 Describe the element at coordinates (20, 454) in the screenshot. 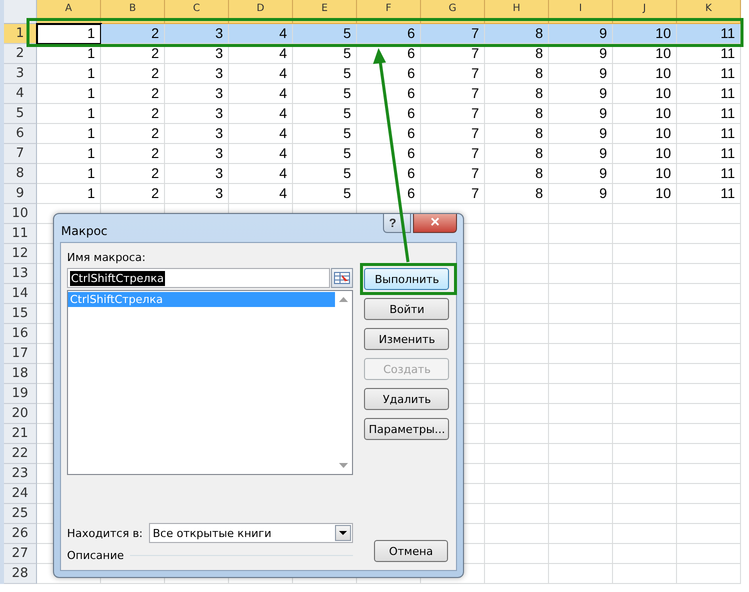

I see `row-header: 22` at that location.